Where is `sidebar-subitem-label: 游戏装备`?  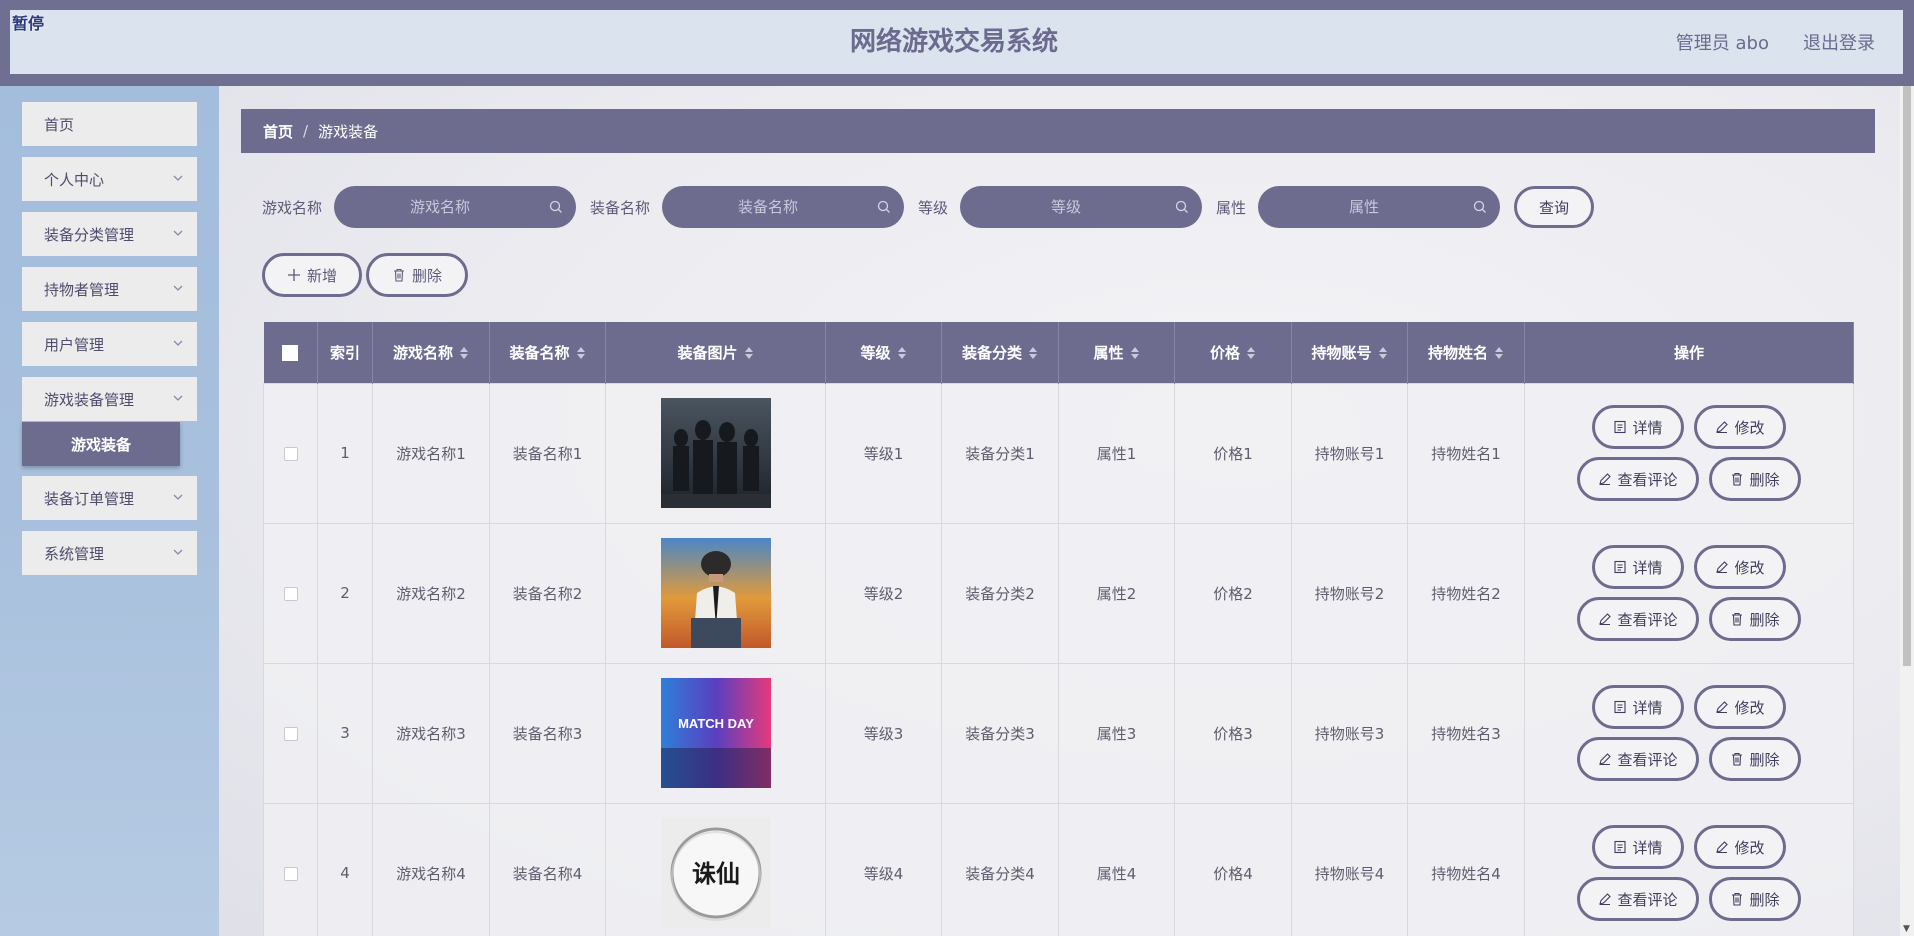
sidebar-subitem-label: 游戏装备 is located at coordinates (100, 444).